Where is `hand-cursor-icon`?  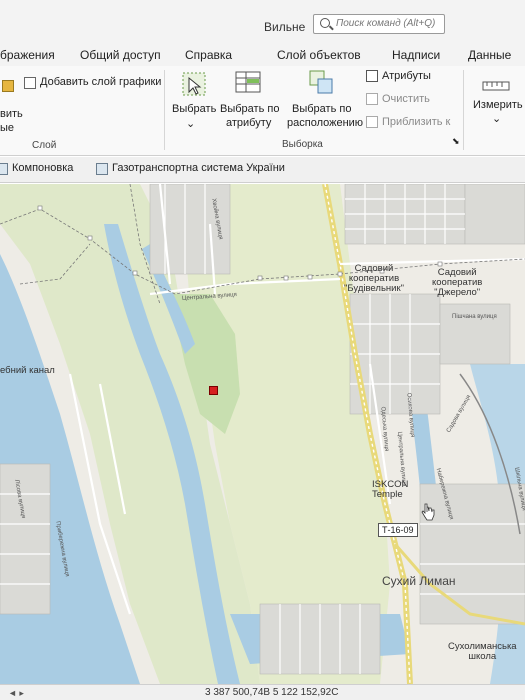
hand-cursor-icon is located at coordinates (428, 512).